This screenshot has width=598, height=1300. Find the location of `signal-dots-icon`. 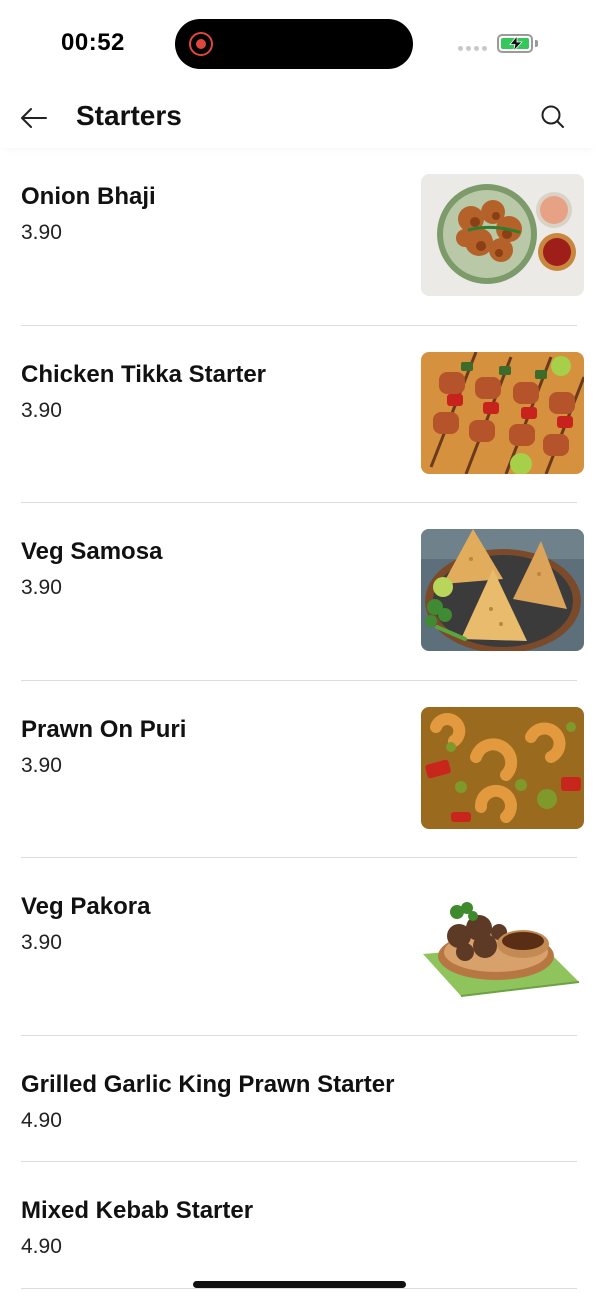

signal-dots-icon is located at coordinates (472, 48).